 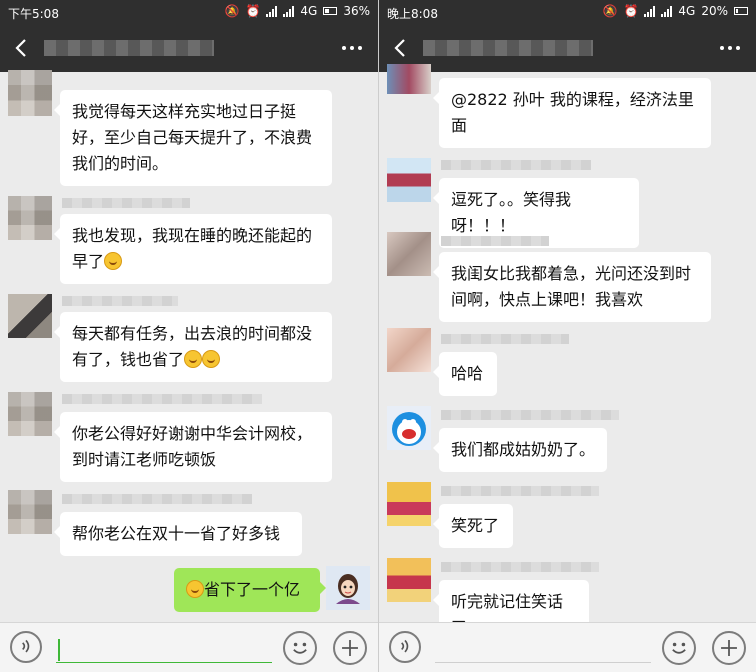 I want to click on sleepy-emoji-icon, so click(x=113, y=261).